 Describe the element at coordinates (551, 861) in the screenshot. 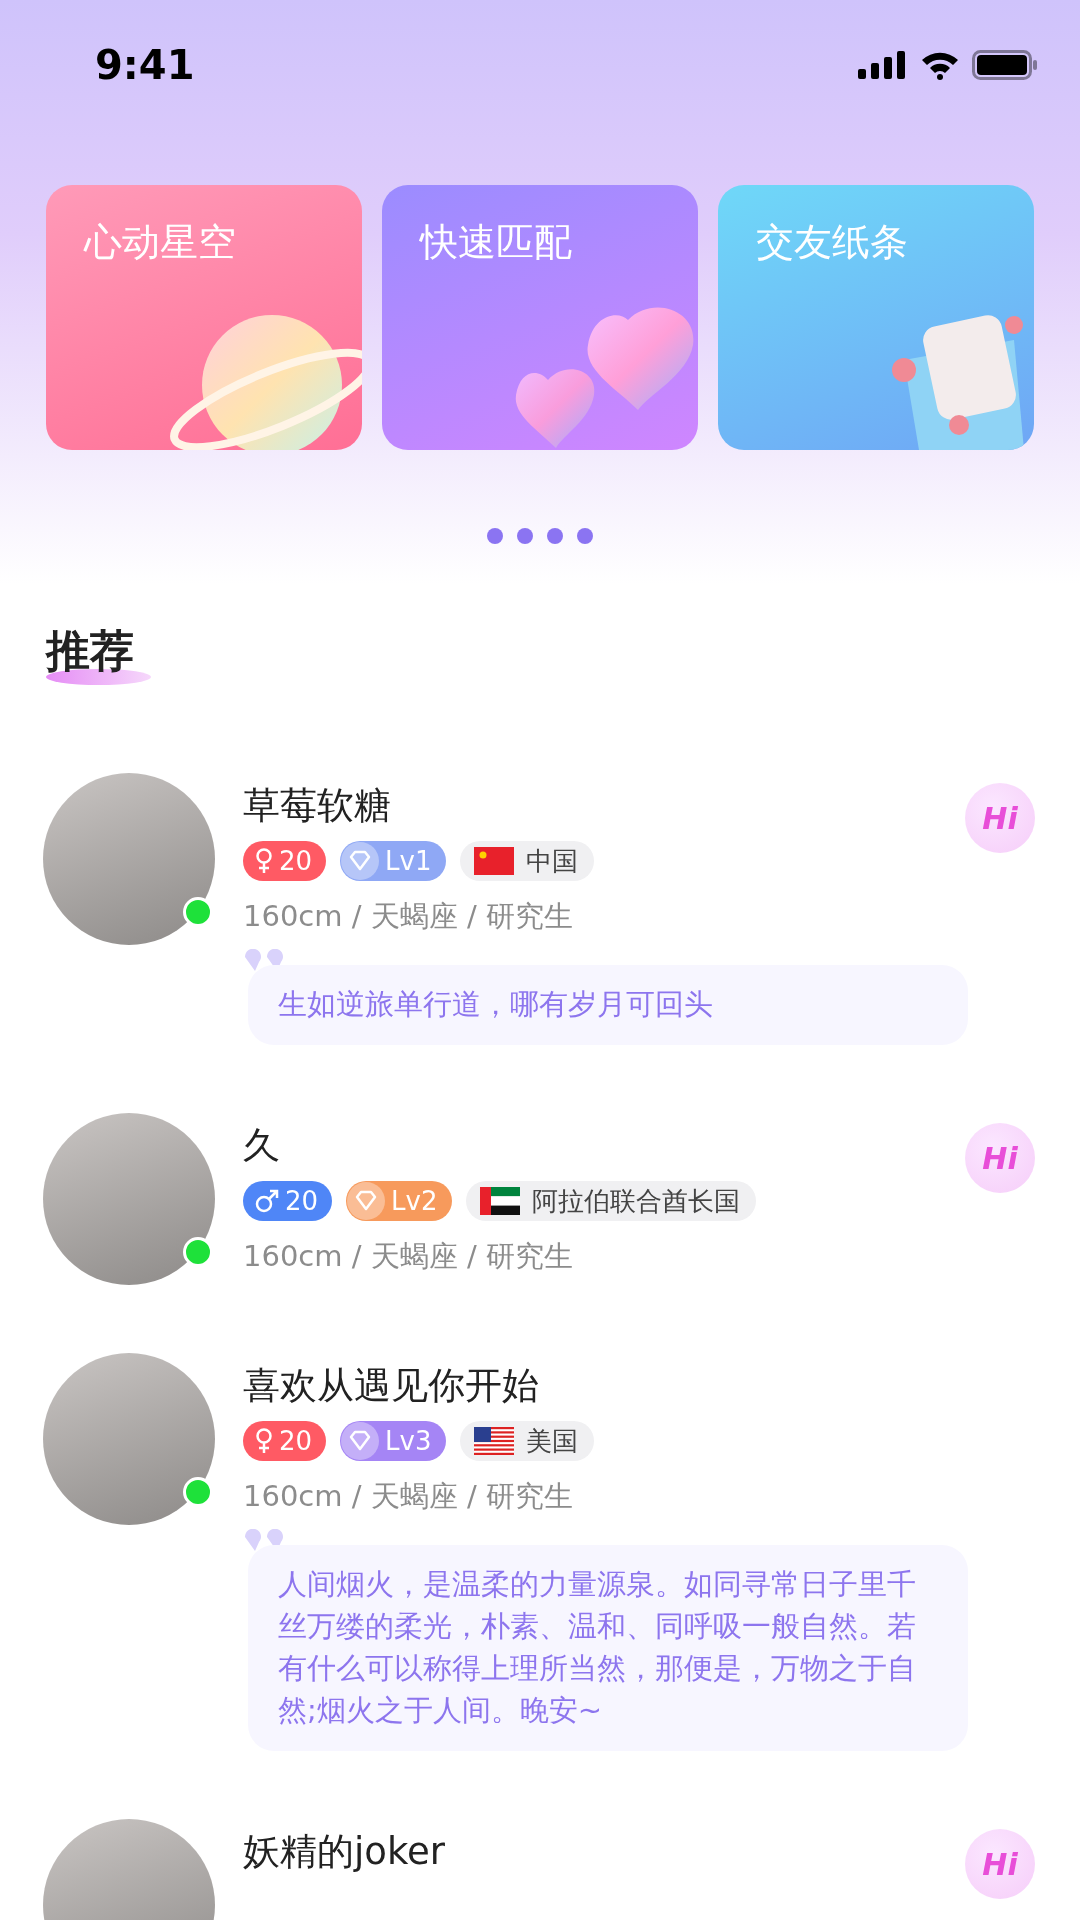

I see `country-name: 中国` at that location.